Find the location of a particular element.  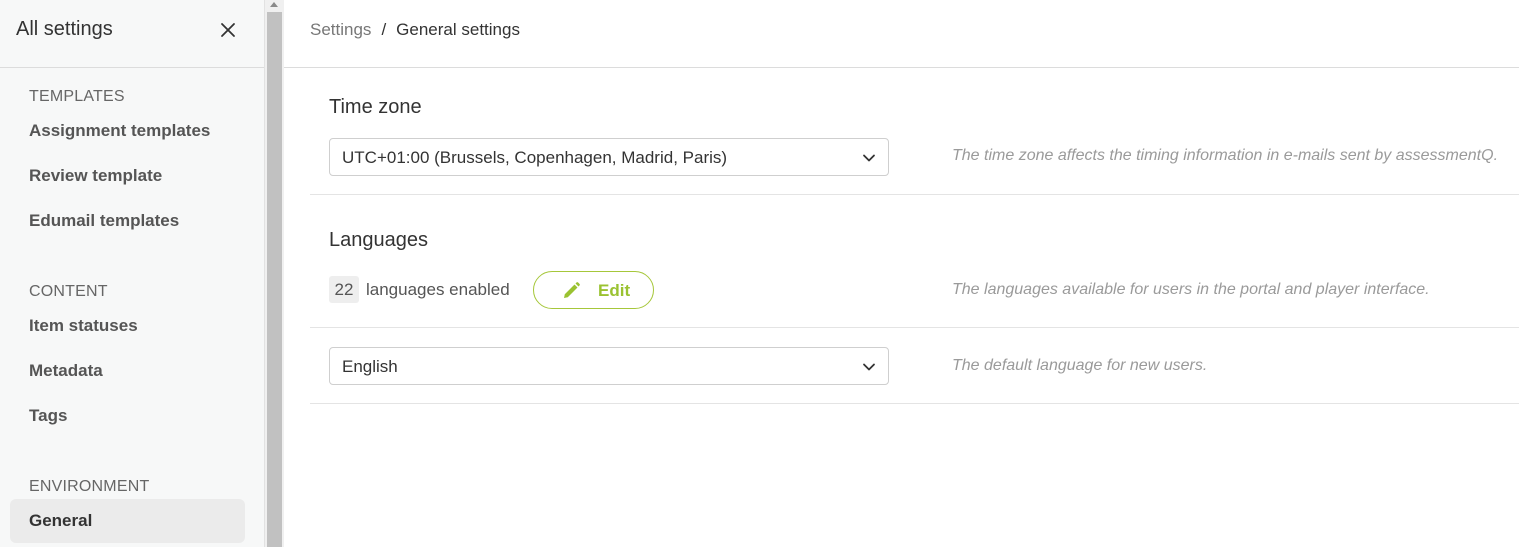

sidebar-item-item-statuses: Item statuses is located at coordinates (127, 326).